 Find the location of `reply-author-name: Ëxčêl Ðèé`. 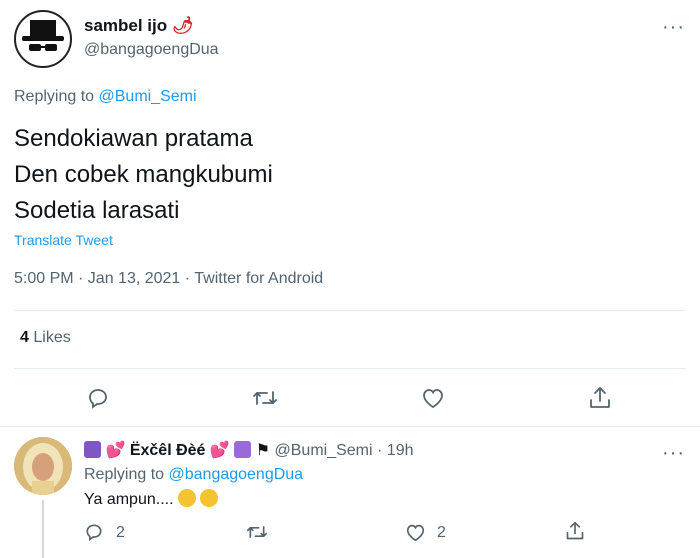

reply-author-name: Ëxčêl Ðèé is located at coordinates (167, 450).